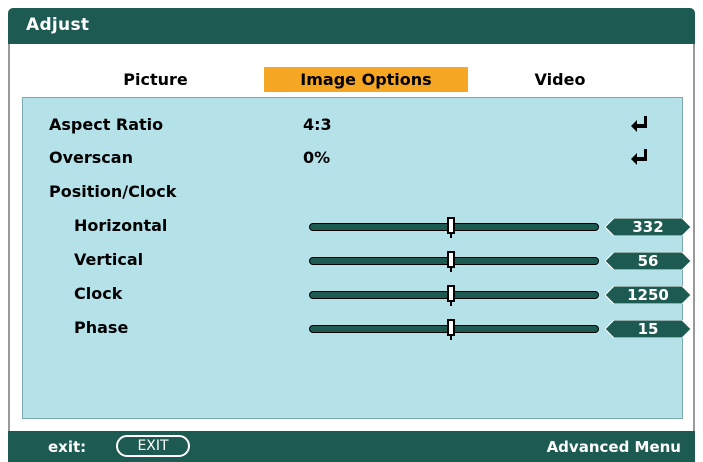 The height and width of the screenshot is (462, 703). Describe the element at coordinates (366, 79) in the screenshot. I see `tab-image-options: Image Options` at that location.